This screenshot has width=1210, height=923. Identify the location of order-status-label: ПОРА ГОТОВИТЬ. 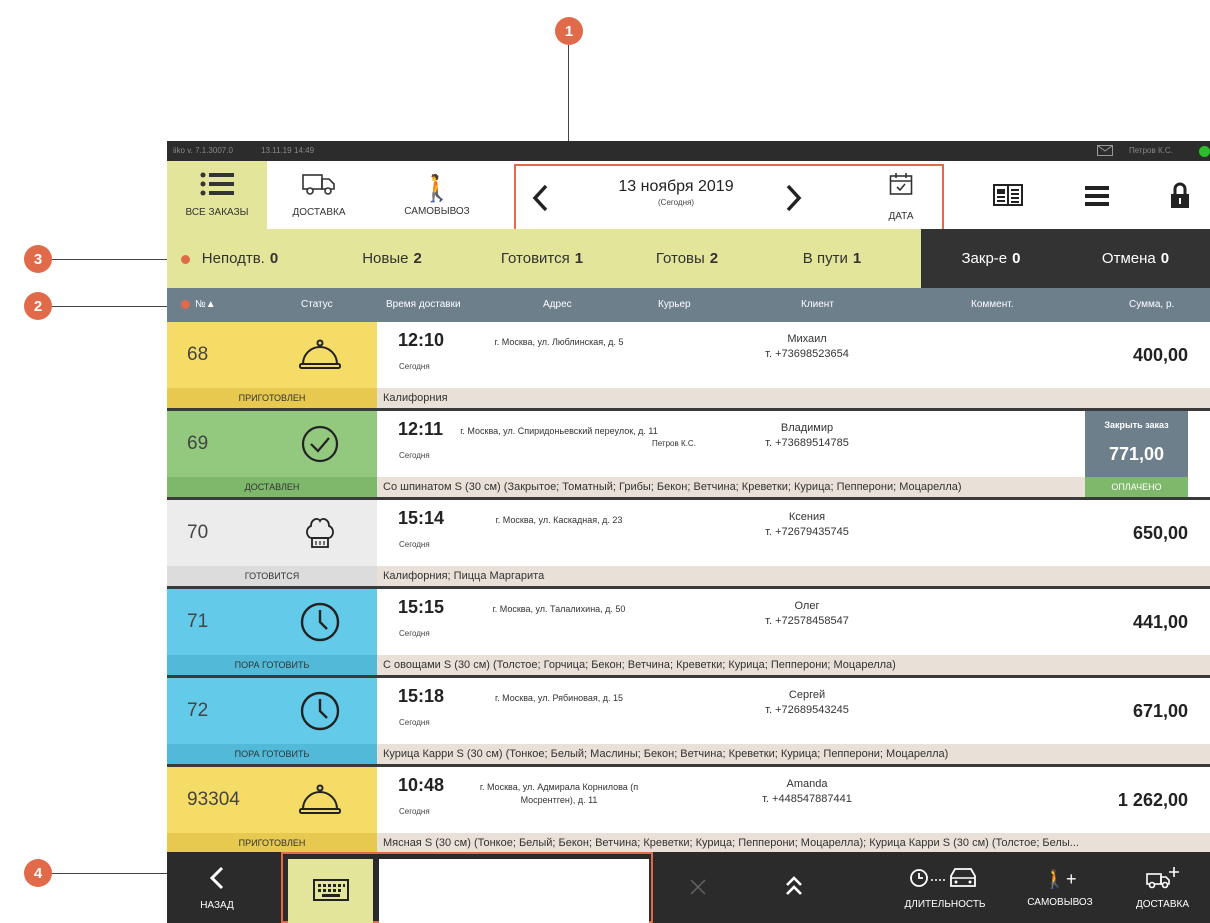
(272, 754).